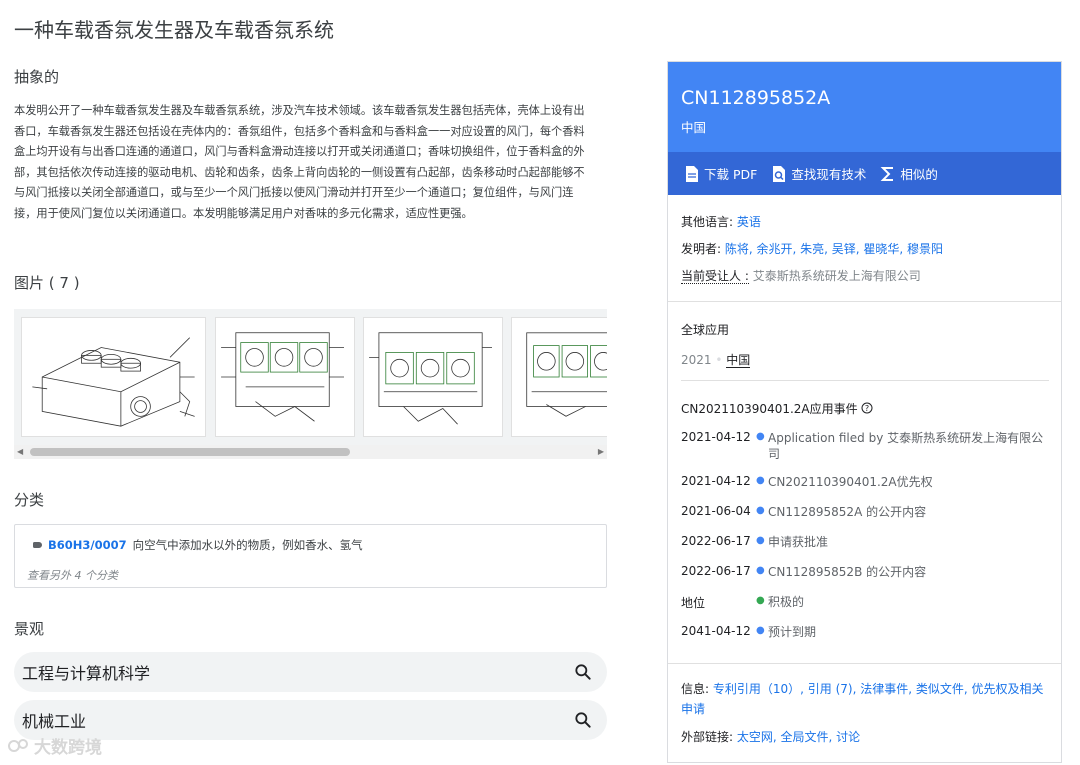 The height and width of the screenshot is (765, 1080). What do you see at coordinates (836, 276) in the screenshot?
I see `assignee-value: 艾泰斯热系统研发上海有限公司` at bounding box center [836, 276].